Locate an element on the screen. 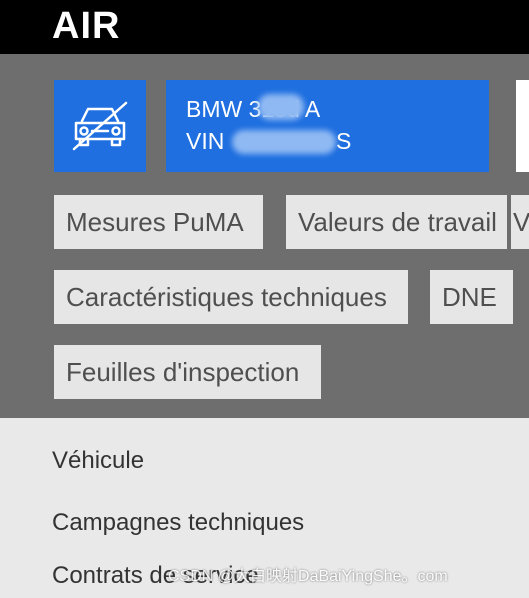 This screenshot has height=598, width=529. chip-feuilles-inspection: Feuilles d'inspection is located at coordinates (187, 372).